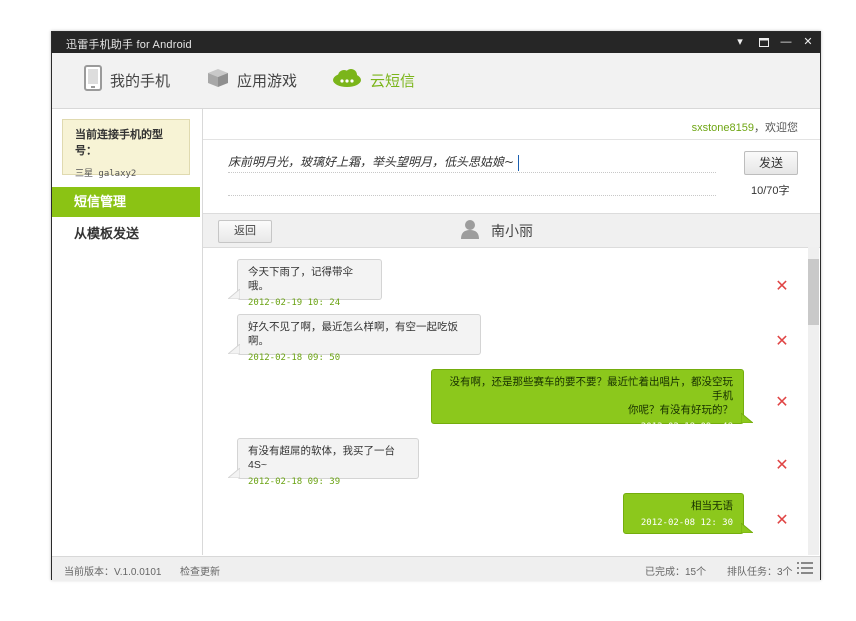  I want to click on message-text: 有没有超屌的软体，我买了一台4S~, so click(321, 458).